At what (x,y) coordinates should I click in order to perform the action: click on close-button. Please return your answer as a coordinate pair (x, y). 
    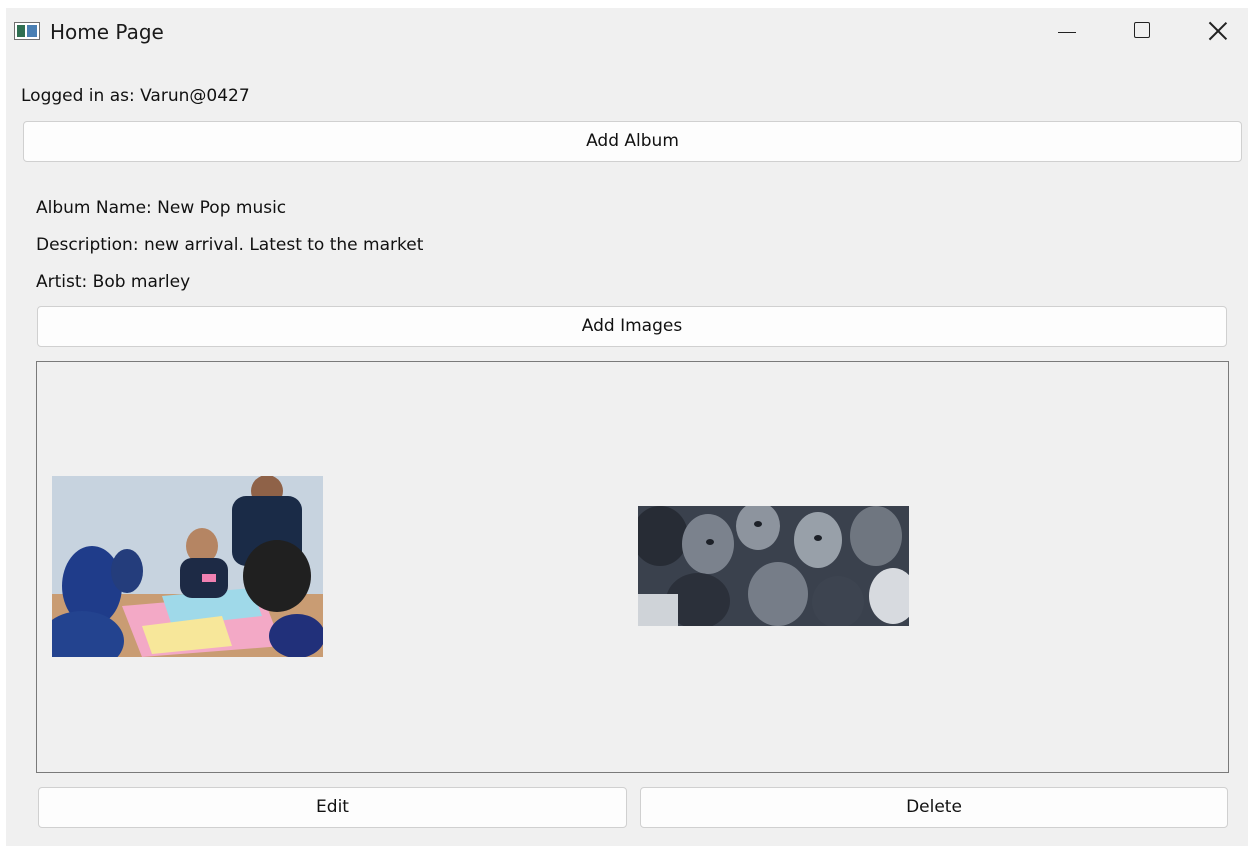
    Looking at the image, I should click on (1215, 32).